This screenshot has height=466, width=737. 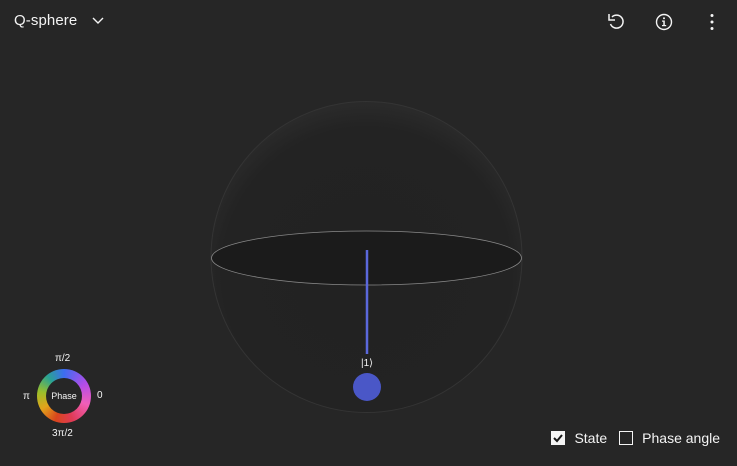 I want to click on state-checkbox-label: State, so click(x=591, y=438).